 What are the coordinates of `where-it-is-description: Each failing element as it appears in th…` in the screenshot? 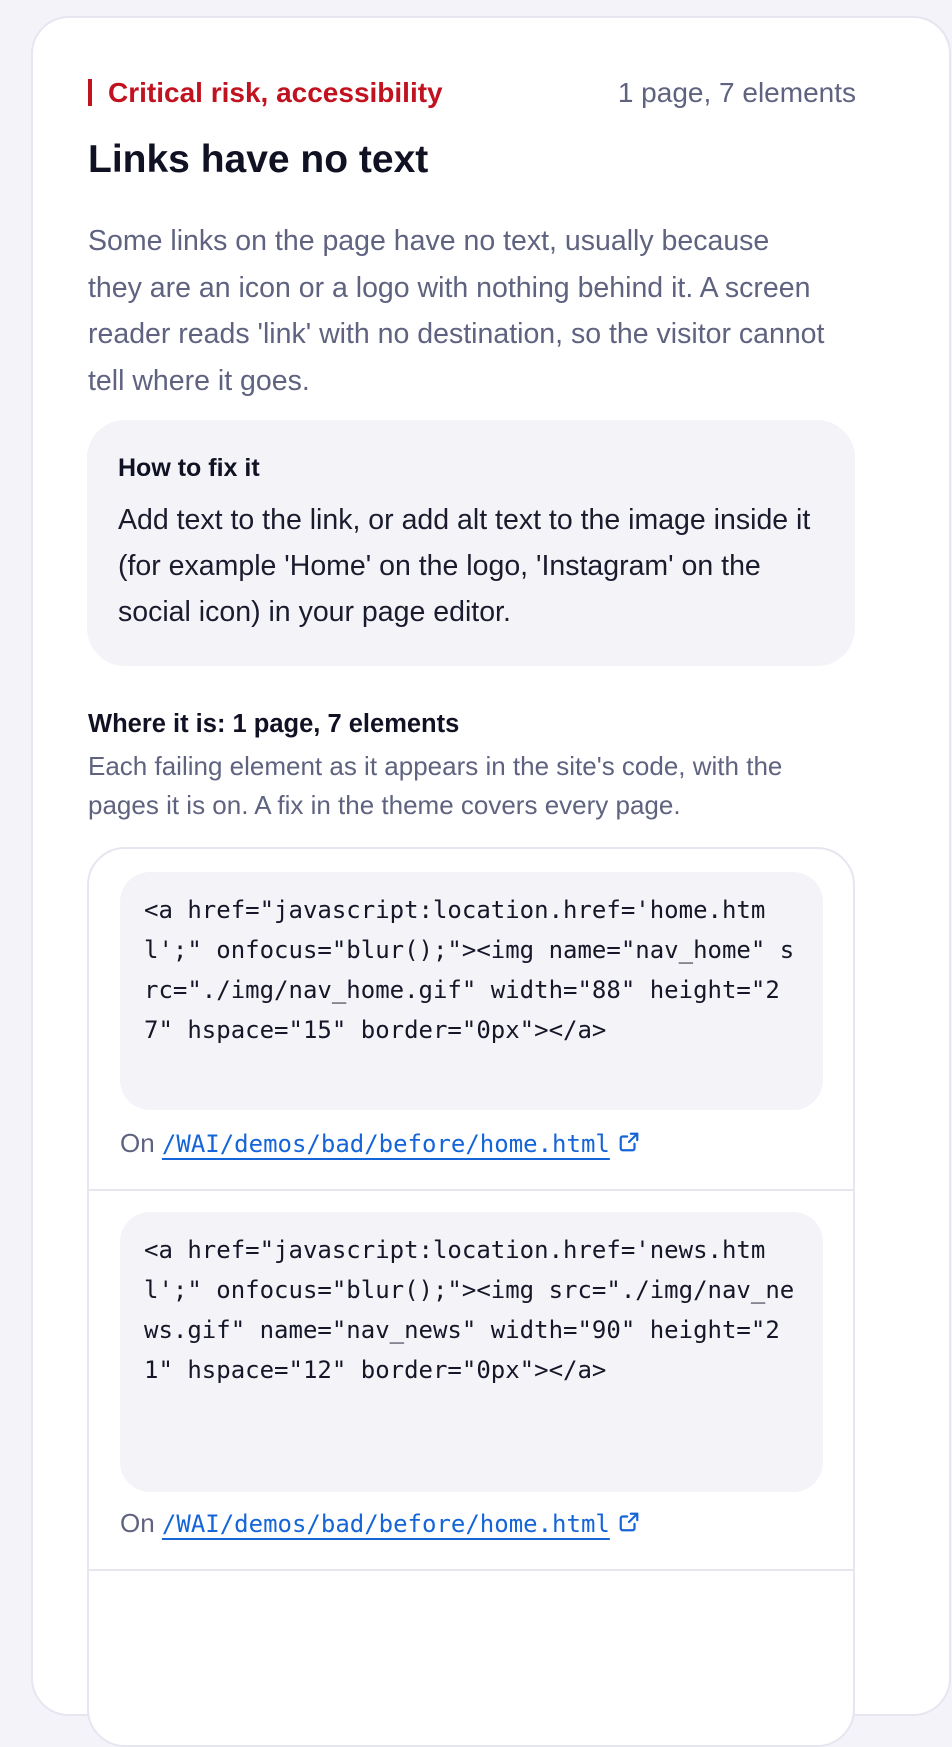 It's located at (435, 785).